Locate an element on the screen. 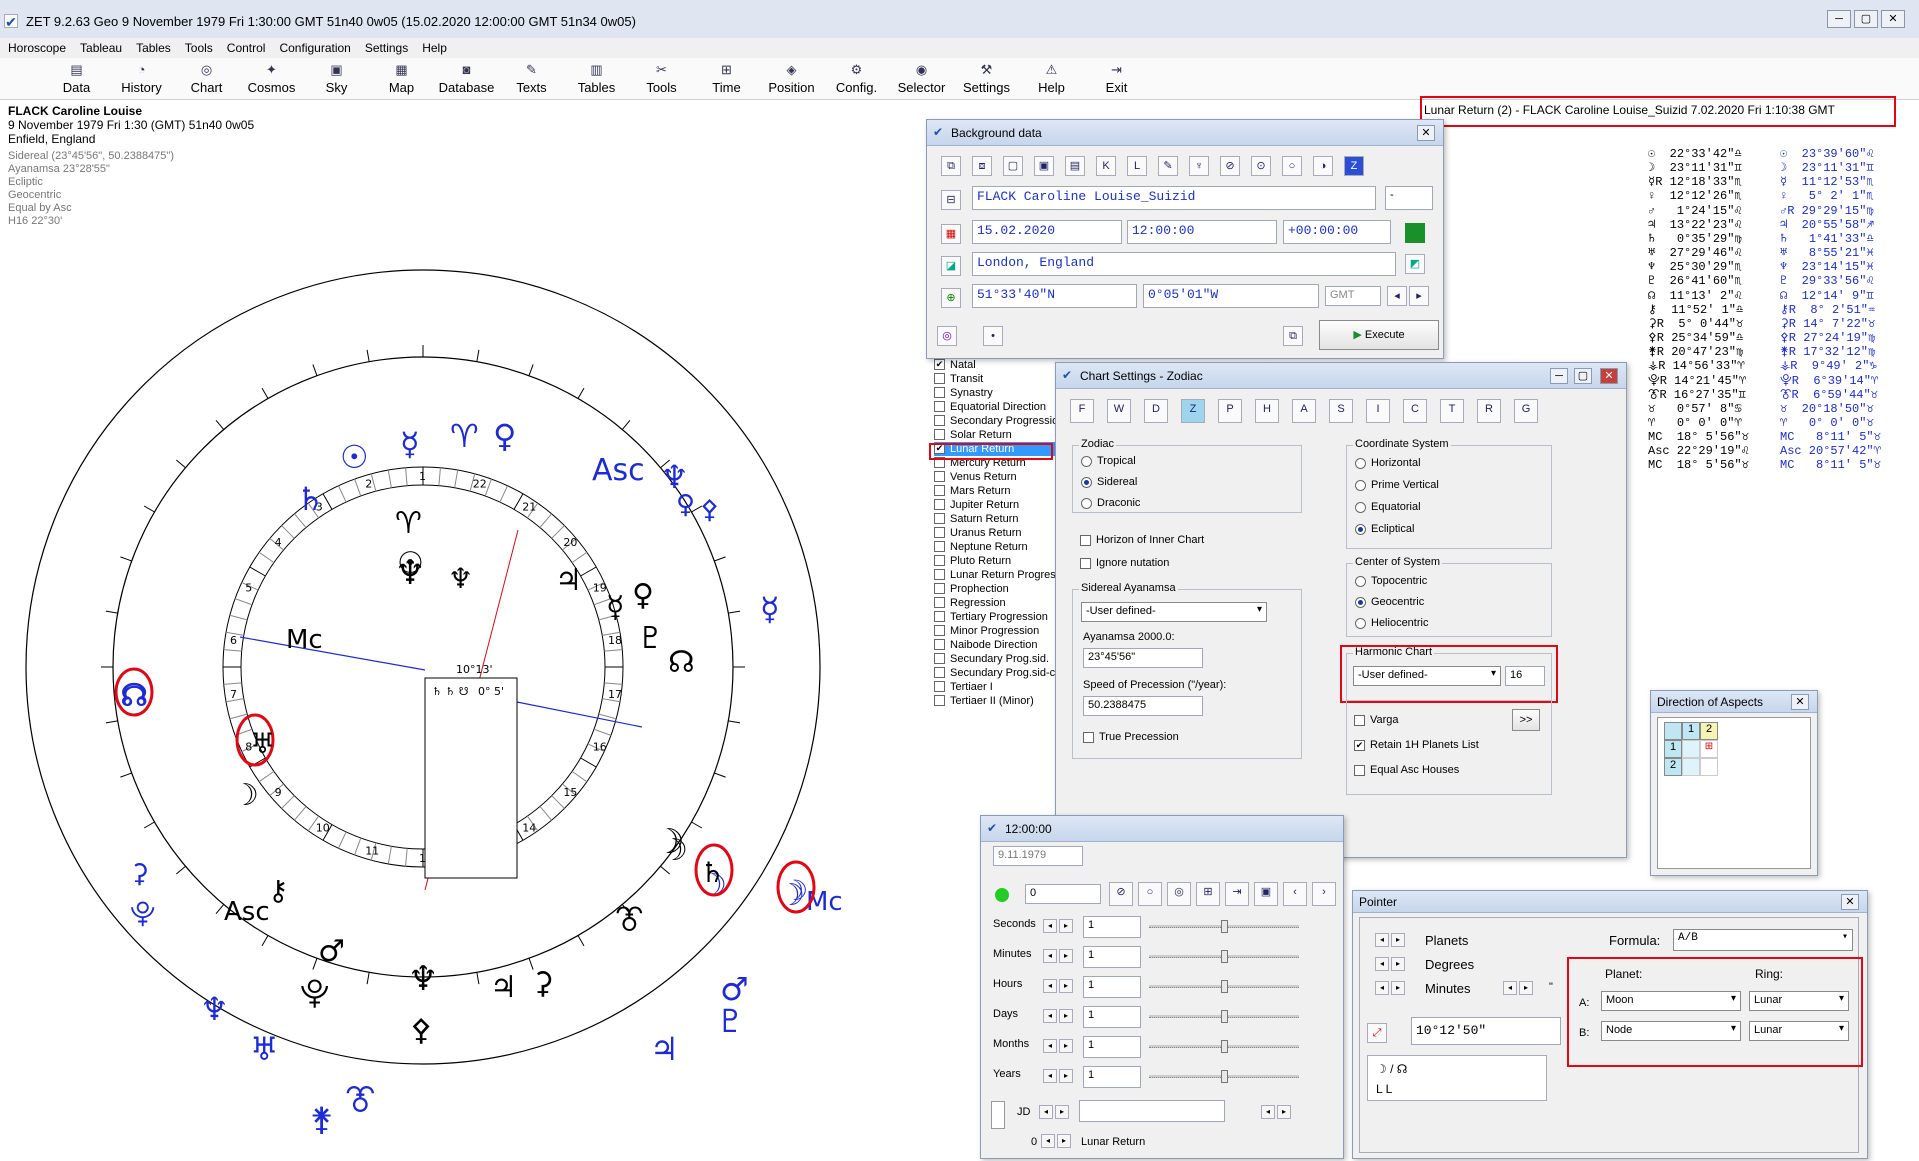  ayanamsa-2000-input: 23°45'56" is located at coordinates (1143, 658).